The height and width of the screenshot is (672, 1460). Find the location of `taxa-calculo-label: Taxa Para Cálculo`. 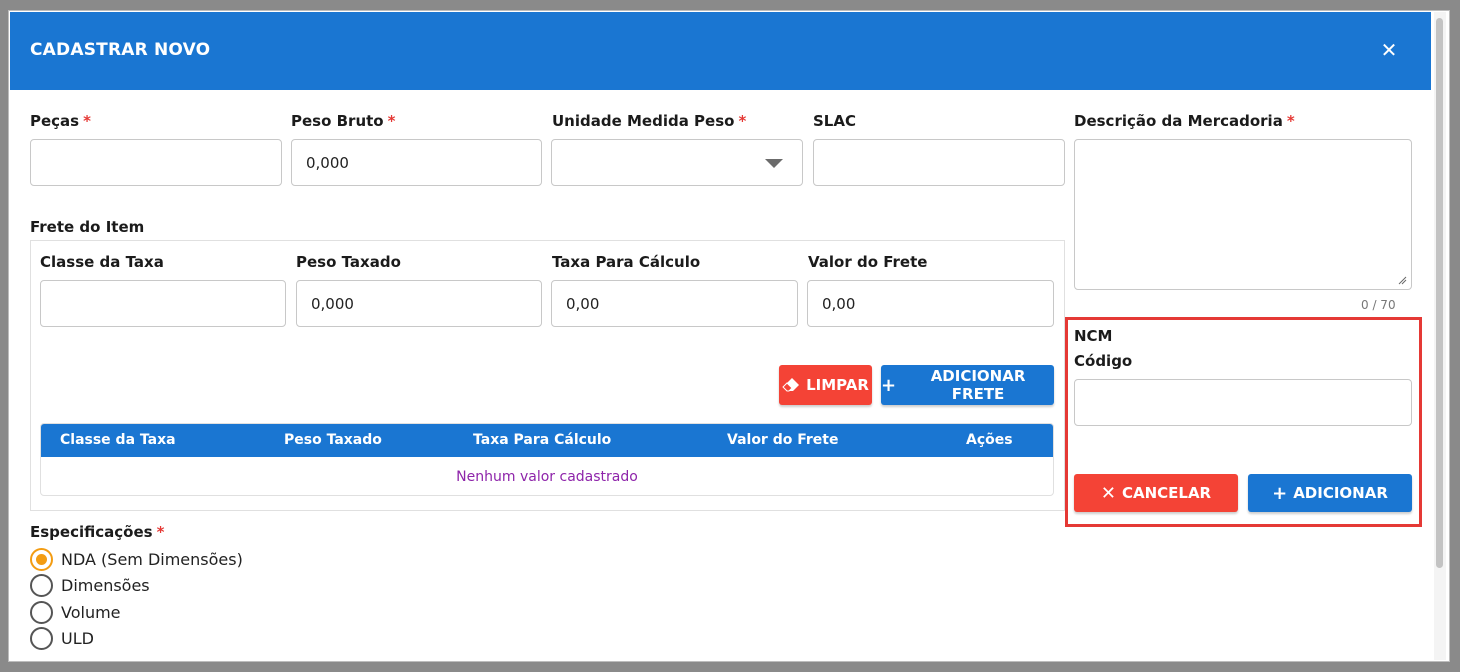

taxa-calculo-label: Taxa Para Cálculo is located at coordinates (626, 262).